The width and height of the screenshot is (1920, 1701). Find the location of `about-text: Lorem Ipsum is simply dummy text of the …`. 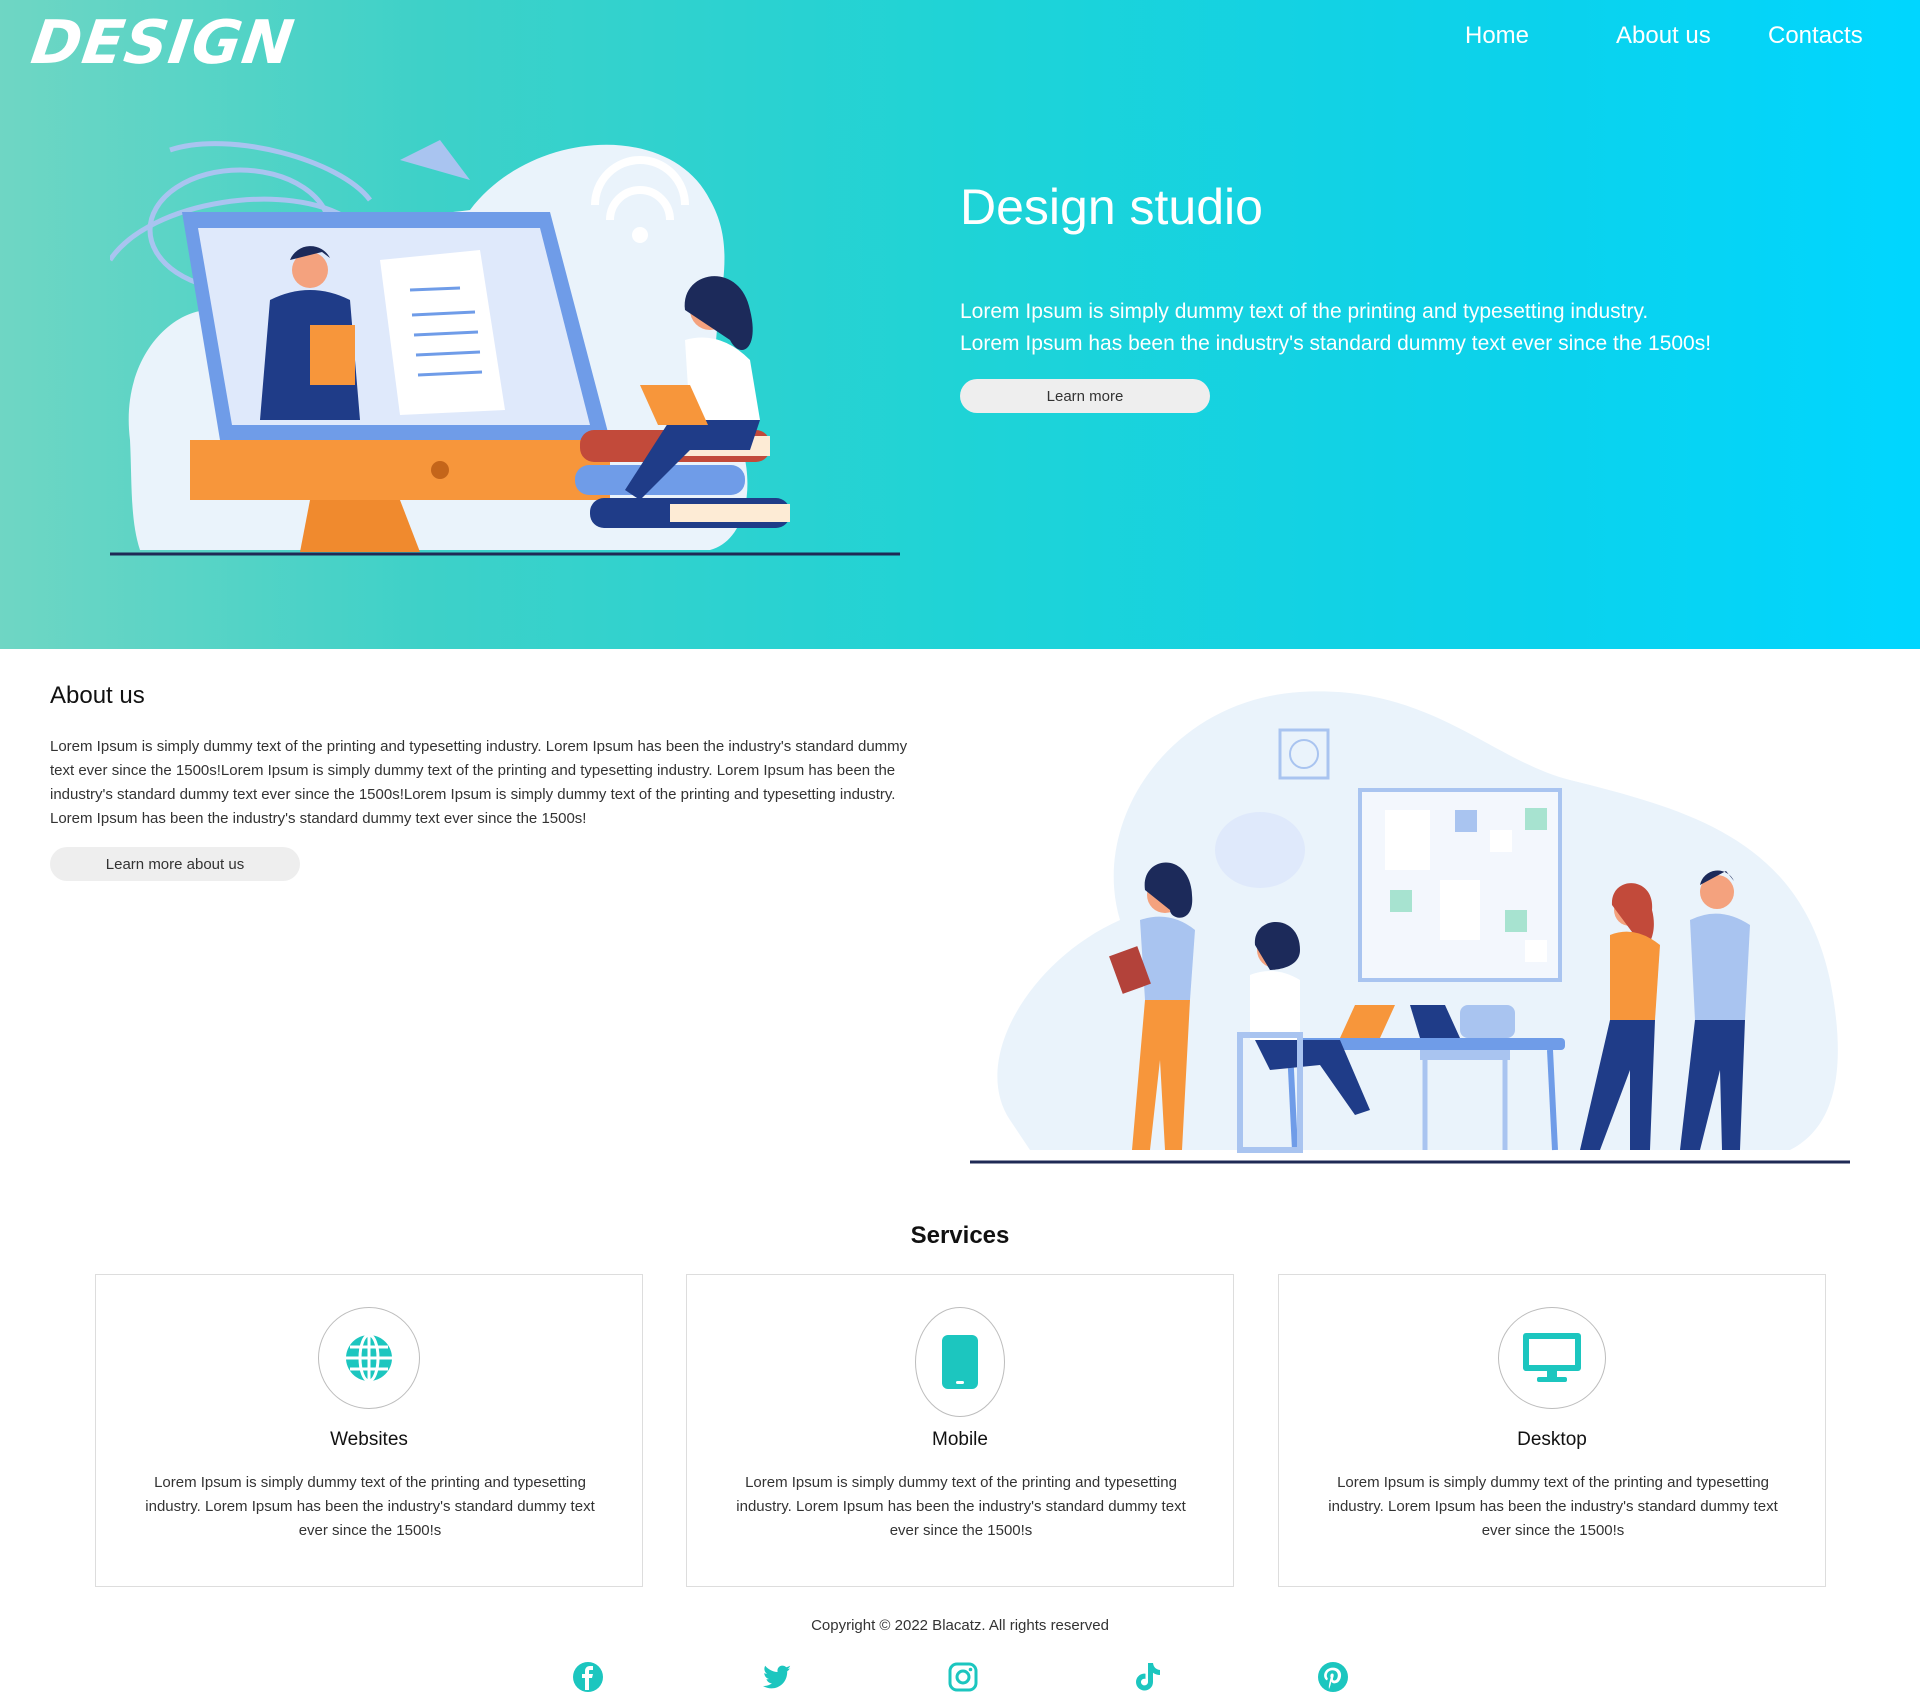

about-text: Lorem Ipsum is simply dummy text of the … is located at coordinates (510, 783).